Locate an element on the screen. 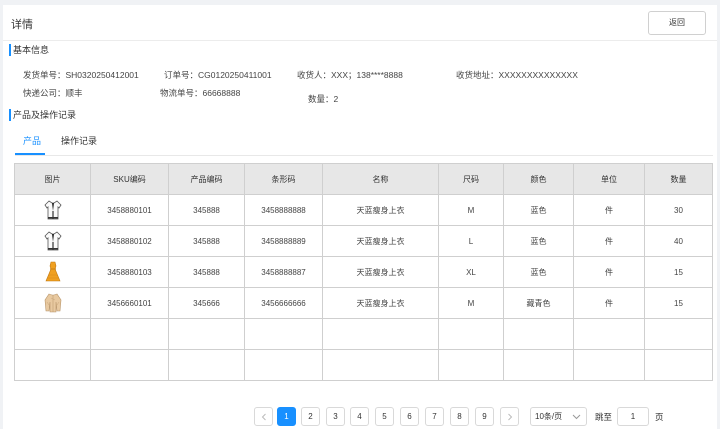 This screenshot has height=429, width=720. receiver: 收货人：XXX；138****8888 is located at coordinates (350, 75).